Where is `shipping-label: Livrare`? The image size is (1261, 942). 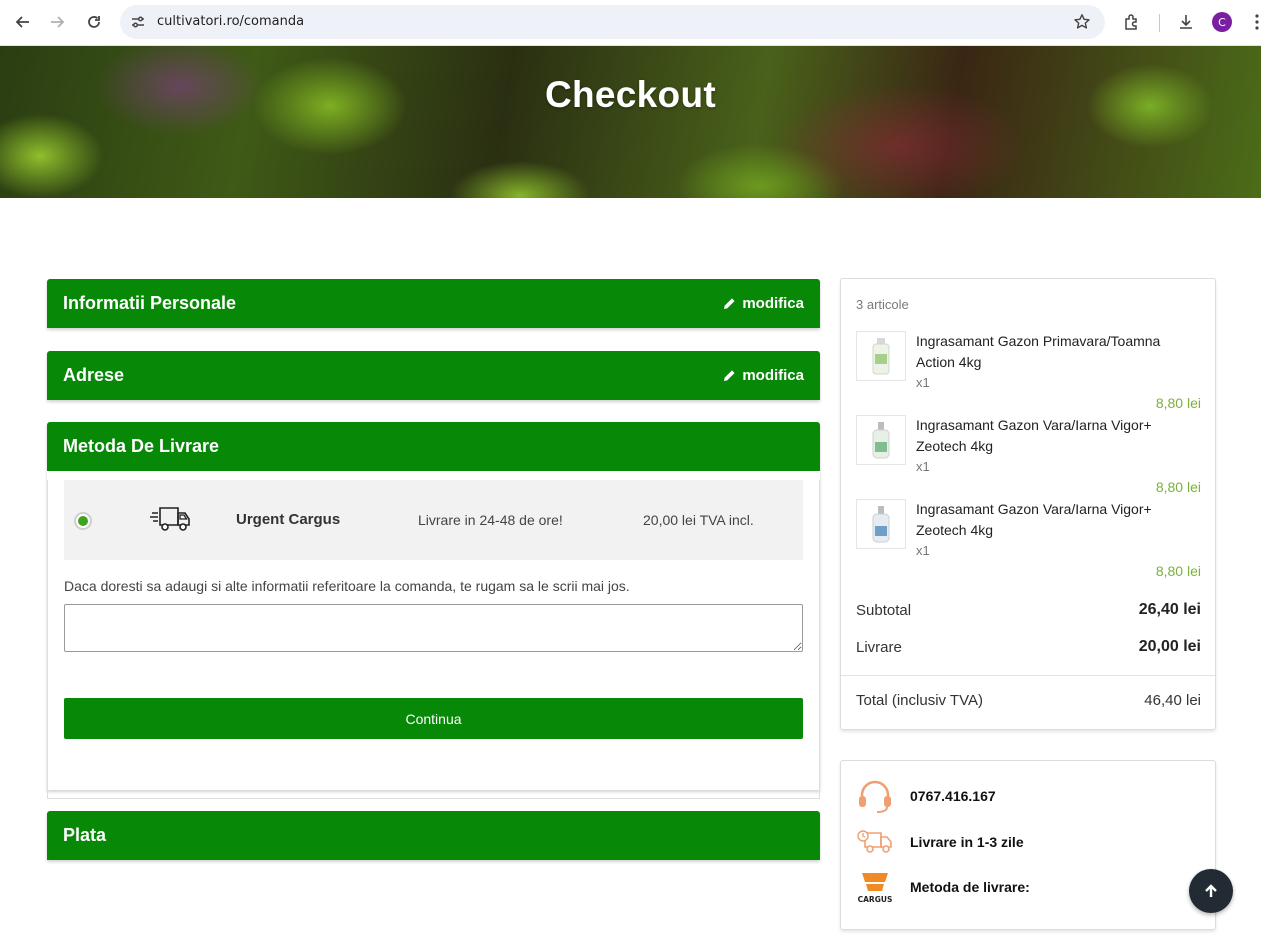 shipping-label: Livrare is located at coordinates (879, 647).